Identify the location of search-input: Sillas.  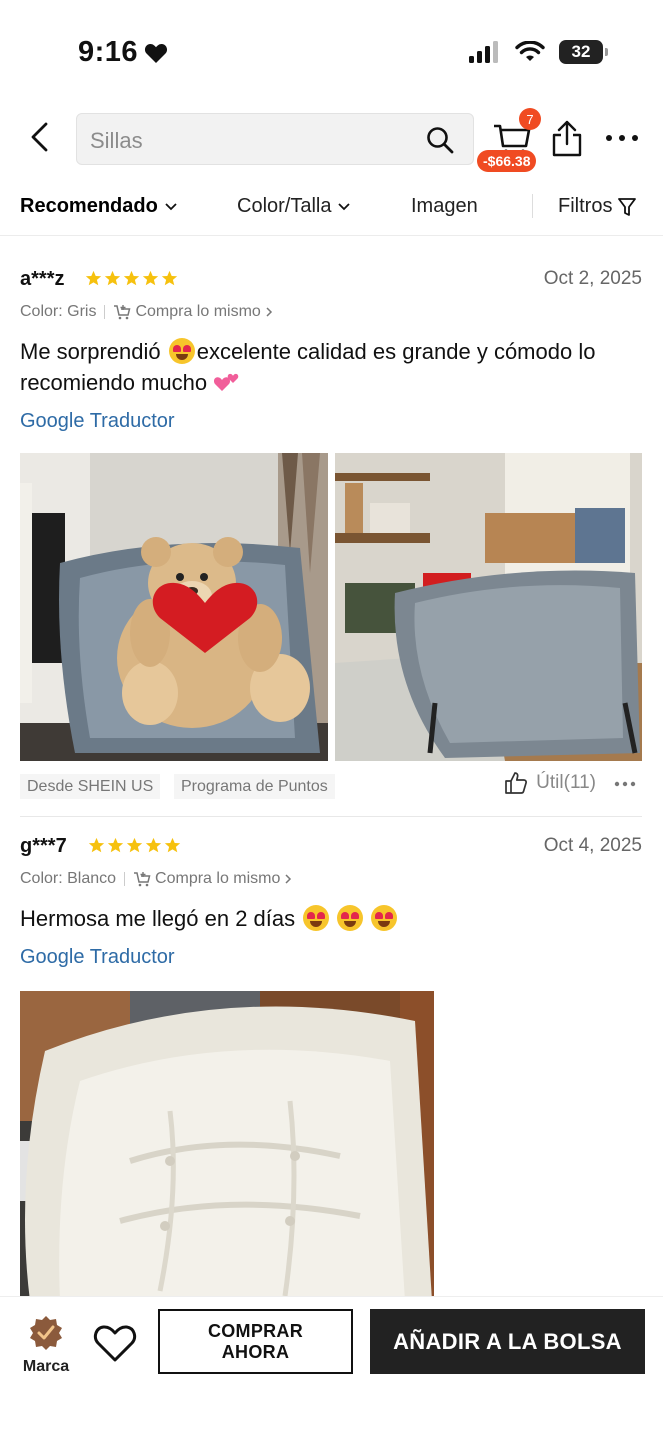
(275, 139).